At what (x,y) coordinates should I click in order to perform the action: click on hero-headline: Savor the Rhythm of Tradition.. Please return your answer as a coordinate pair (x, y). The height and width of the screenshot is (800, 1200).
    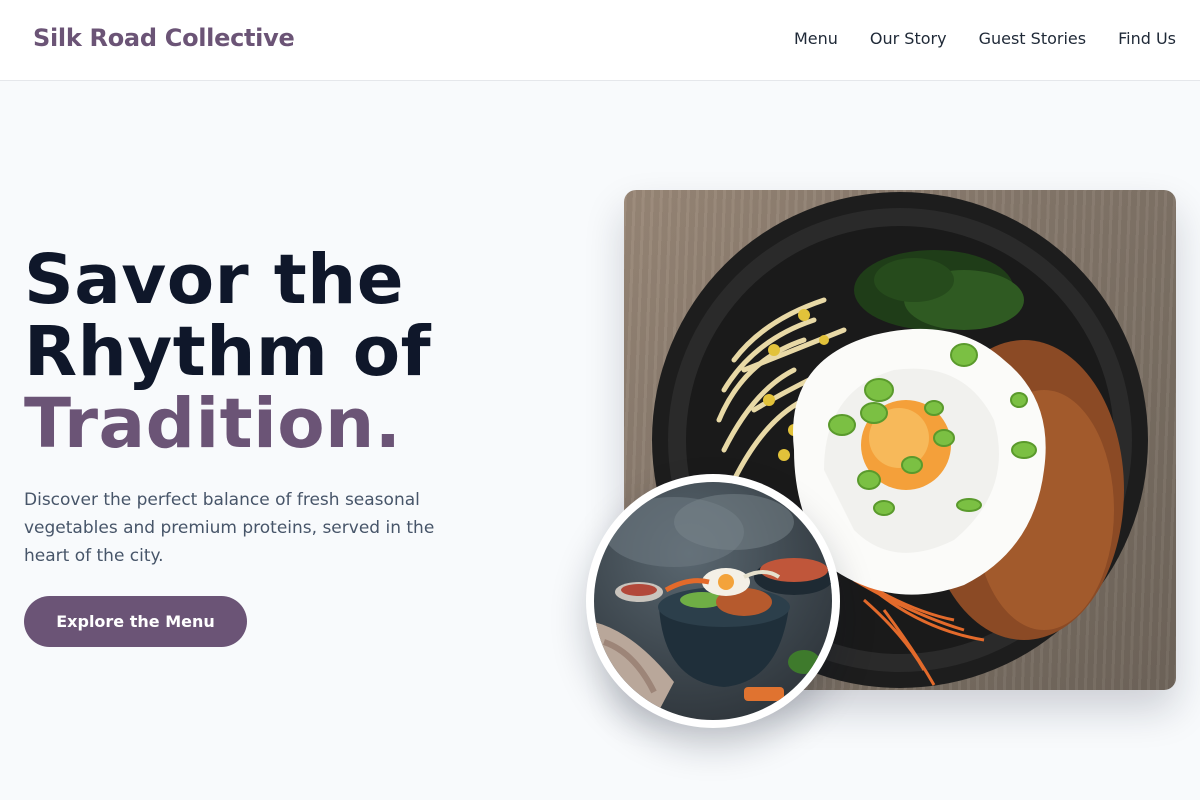
    Looking at the image, I should click on (284, 352).